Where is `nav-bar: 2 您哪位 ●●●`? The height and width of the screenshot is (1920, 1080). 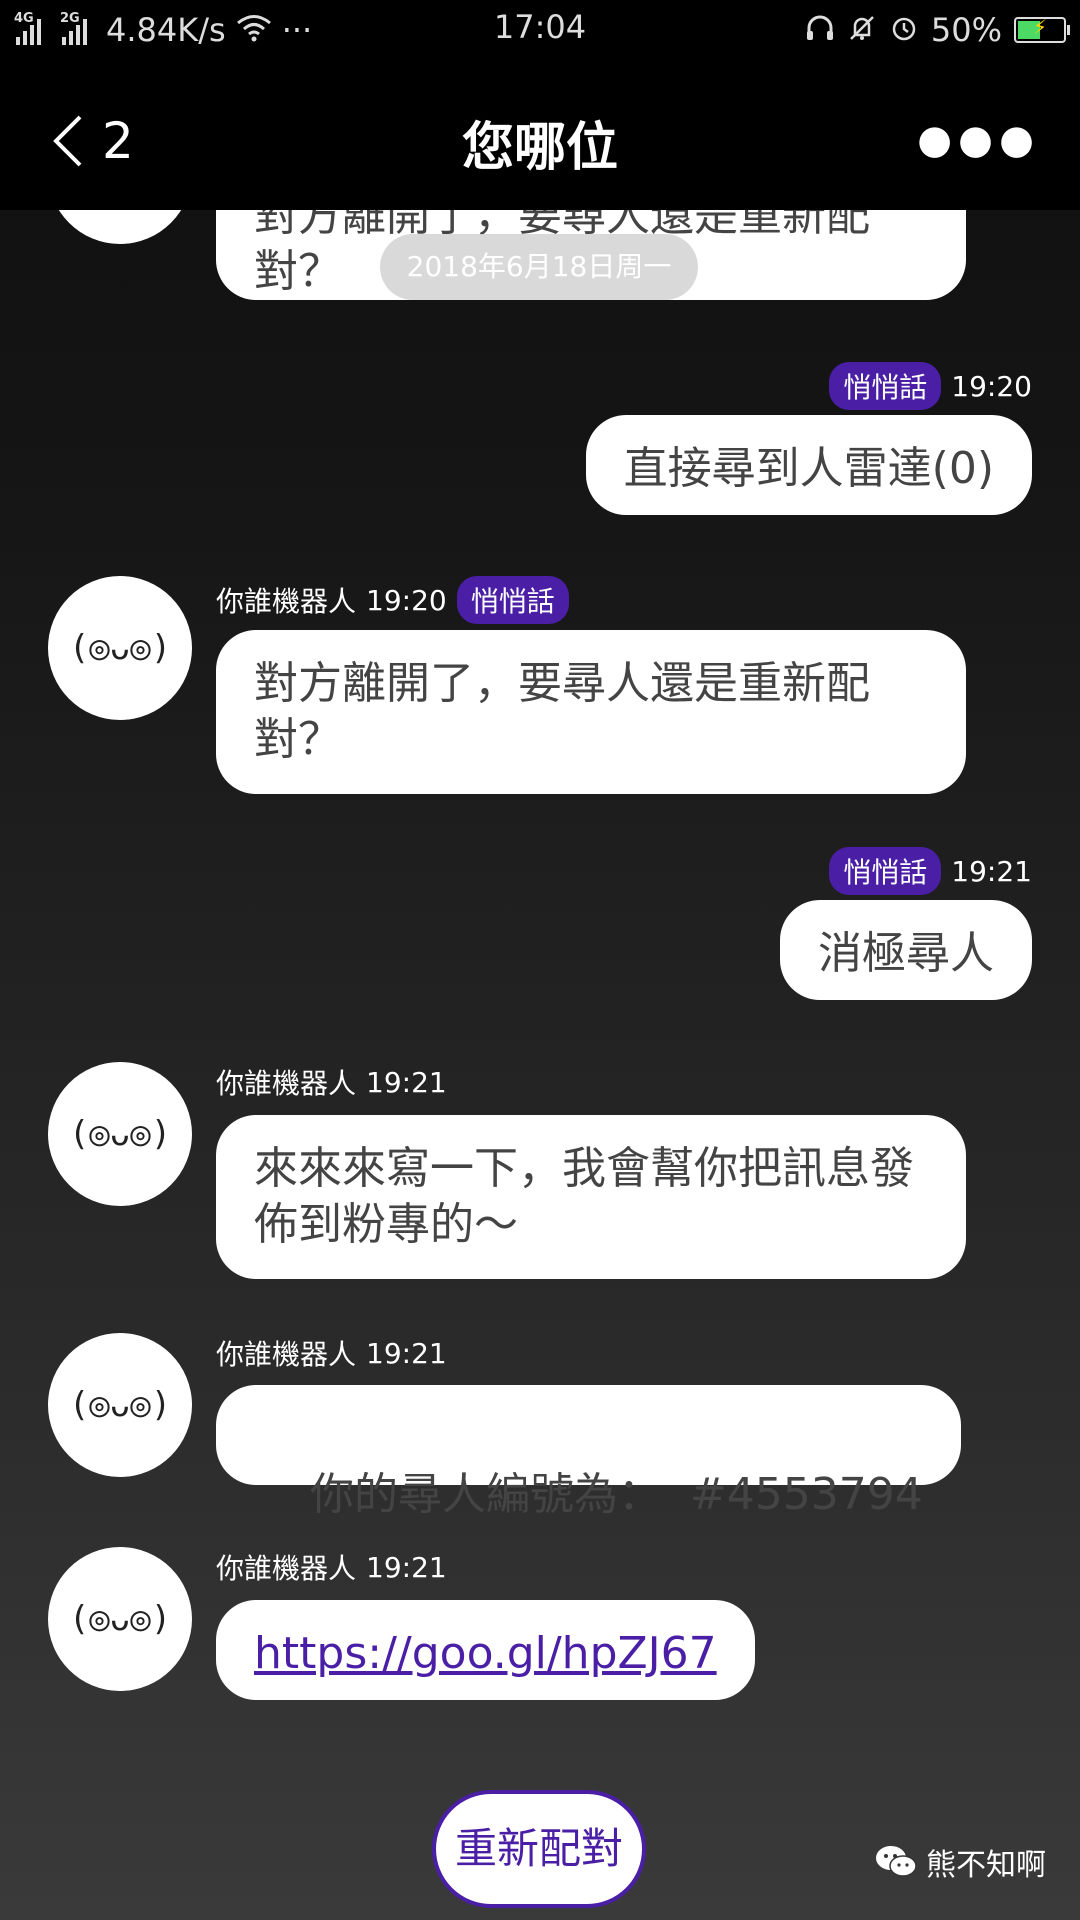 nav-bar: 2 您哪位 ●●● is located at coordinates (540, 135).